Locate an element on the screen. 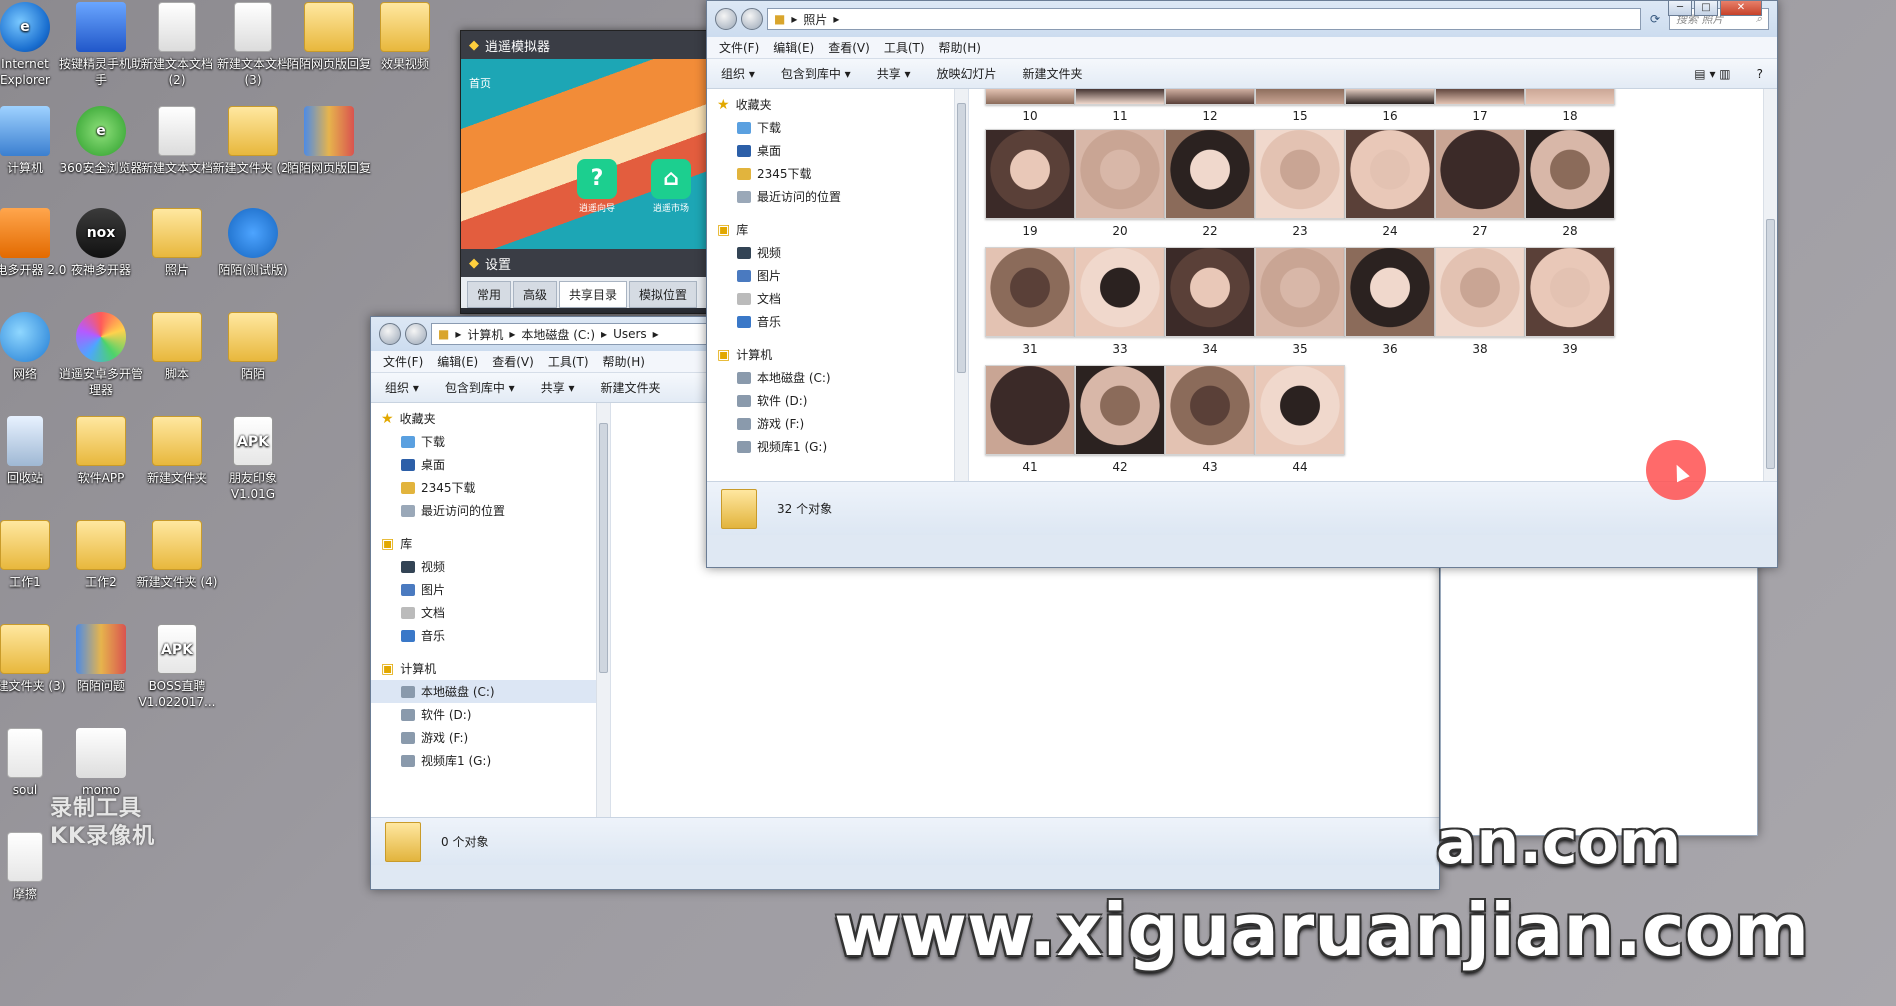  view-options-icon: ▤ ▾ ▥ is located at coordinates (1712, 74).